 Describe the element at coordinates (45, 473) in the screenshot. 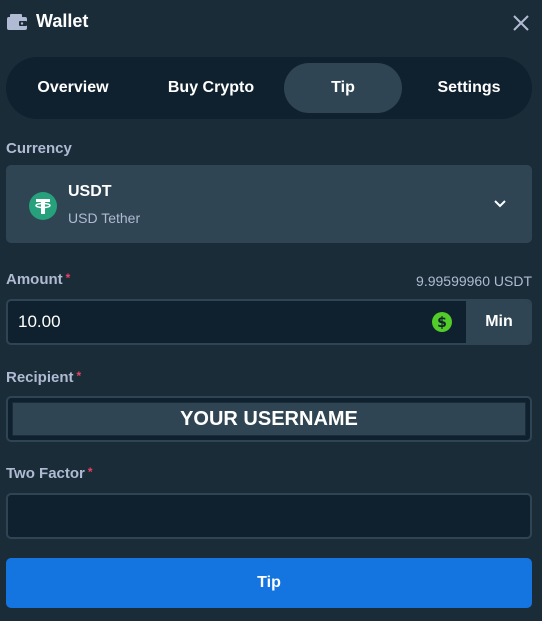

I see `two-factor-label-text: Two Factor` at that location.